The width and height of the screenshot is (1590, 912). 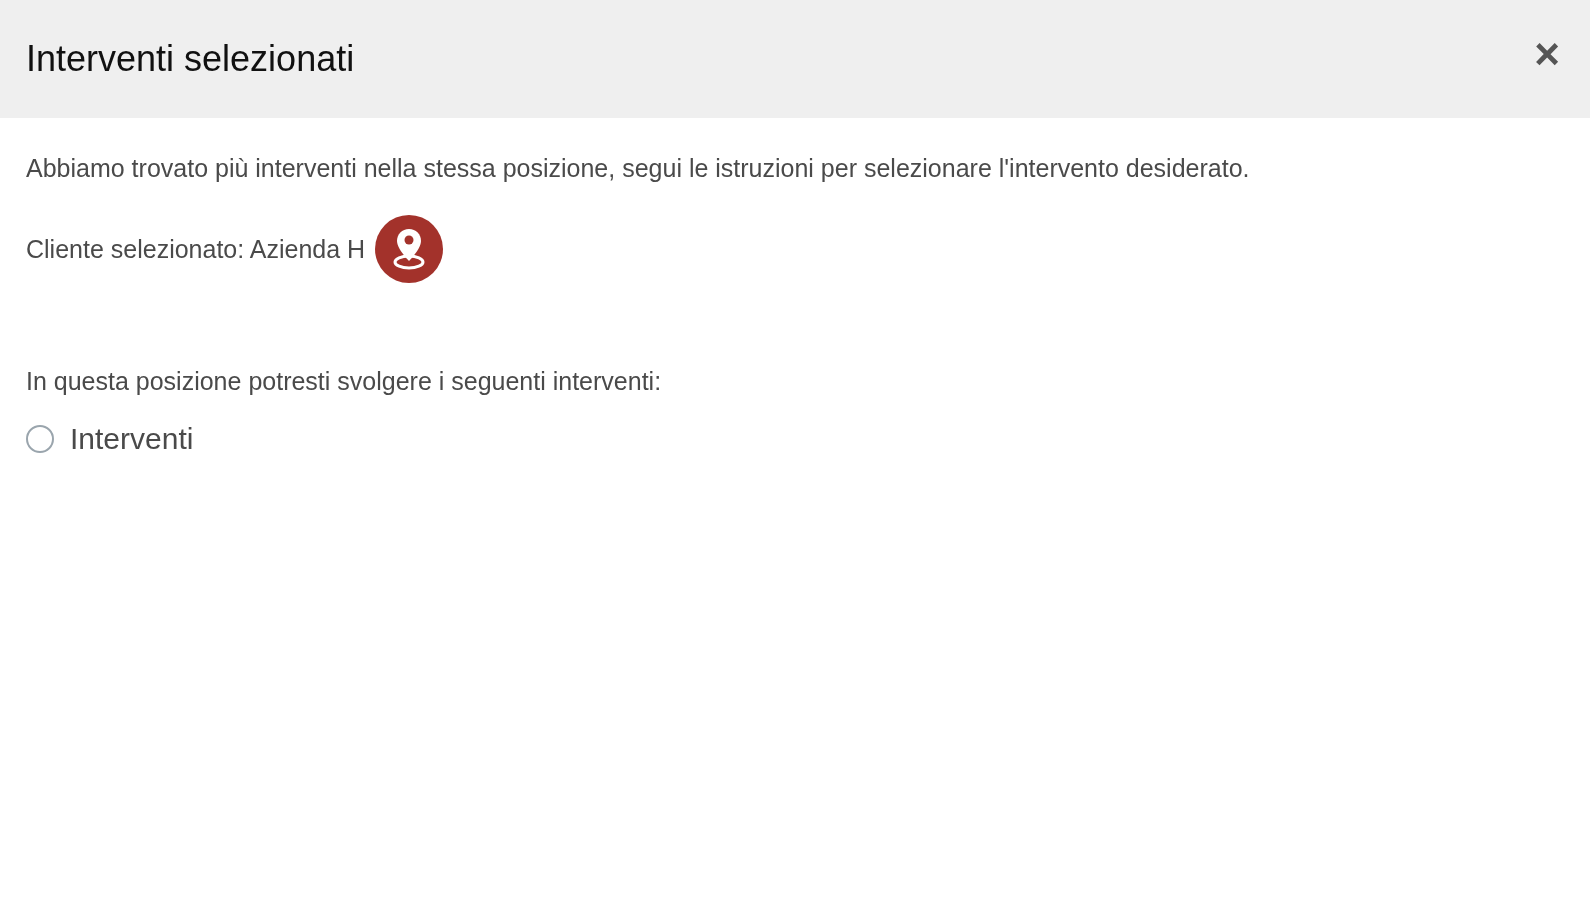 What do you see at coordinates (1547, 54) in the screenshot?
I see `close-button: ×` at bounding box center [1547, 54].